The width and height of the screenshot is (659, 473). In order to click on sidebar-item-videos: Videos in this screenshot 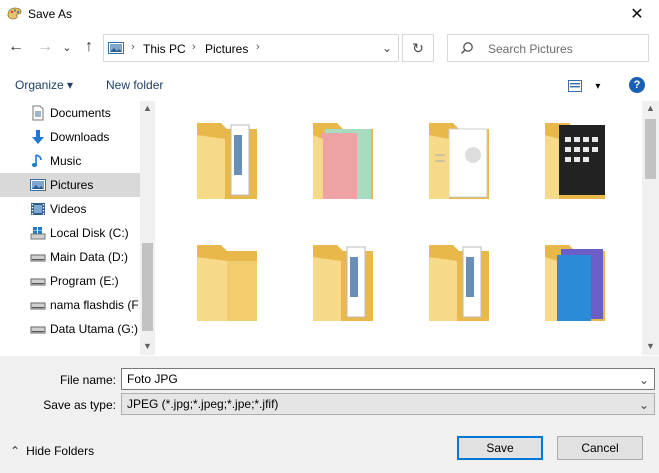, I will do `click(70, 209)`.